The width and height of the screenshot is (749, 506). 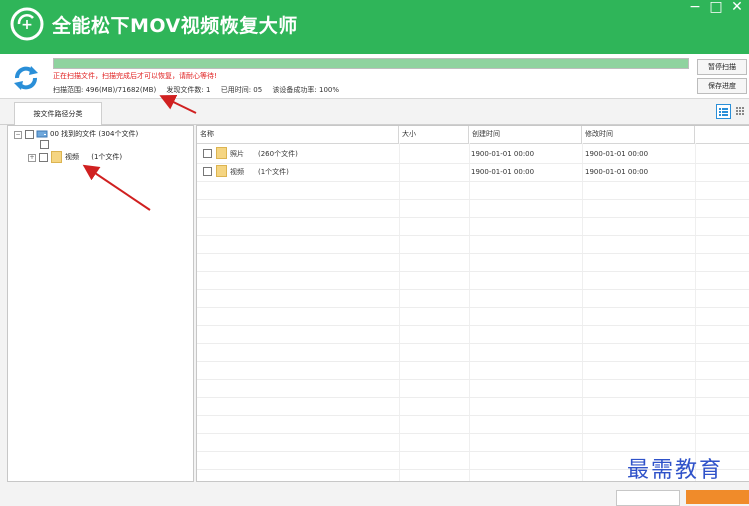 I want to click on expand-video-toggle: +, so click(x=32, y=158).